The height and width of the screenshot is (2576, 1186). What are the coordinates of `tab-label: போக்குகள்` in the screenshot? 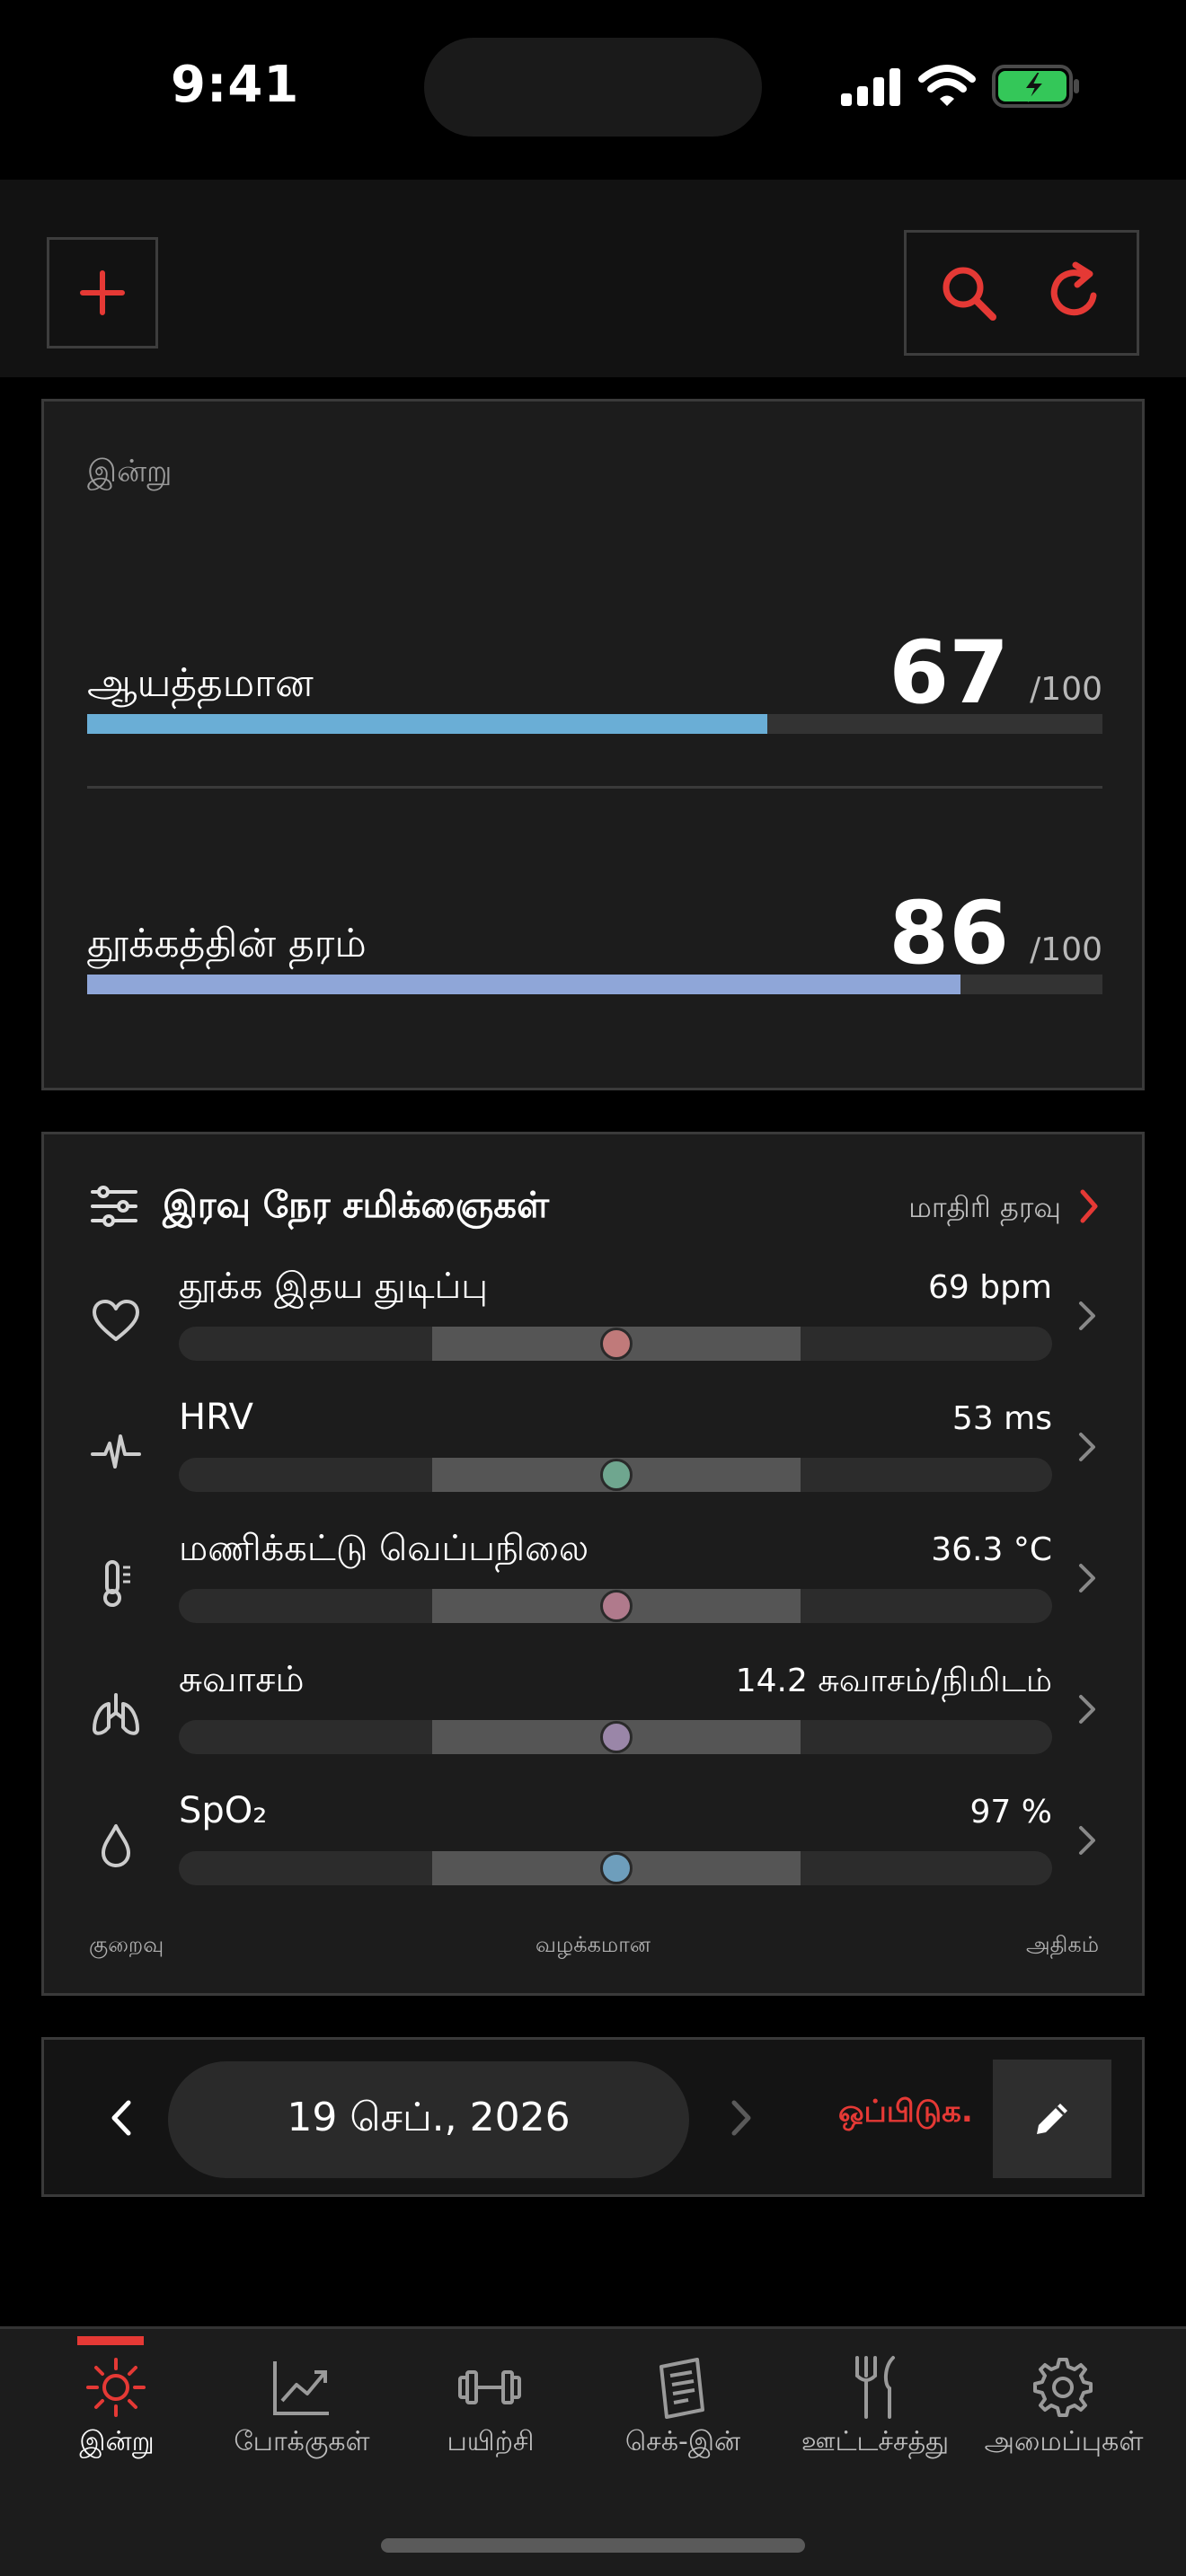 It's located at (302, 2441).